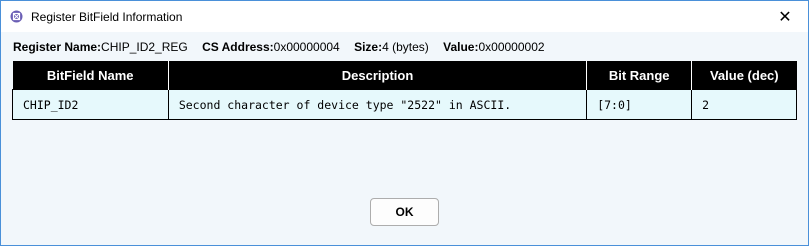 The image size is (809, 246). Describe the element at coordinates (744, 104) in the screenshot. I see `cell-value-dec: 2` at that location.